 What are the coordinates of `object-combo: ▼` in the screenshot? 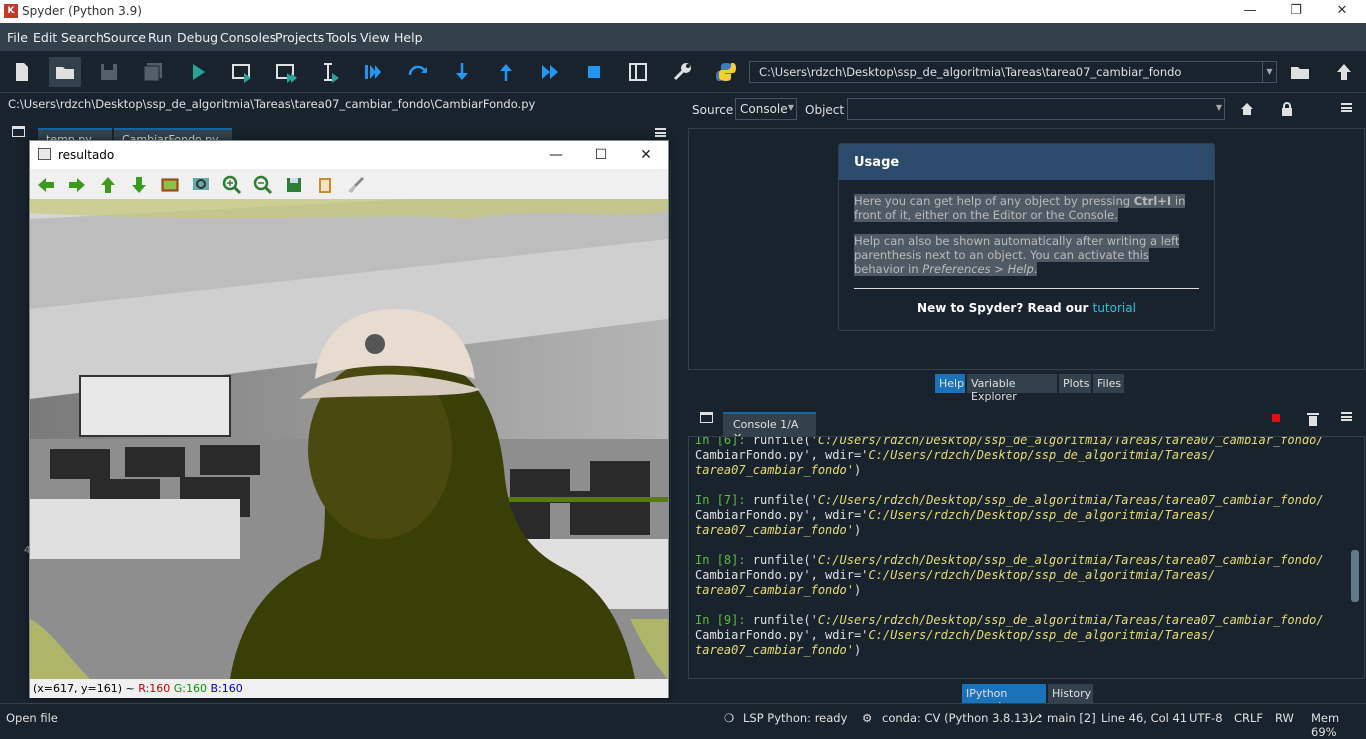 It's located at (1036, 109).